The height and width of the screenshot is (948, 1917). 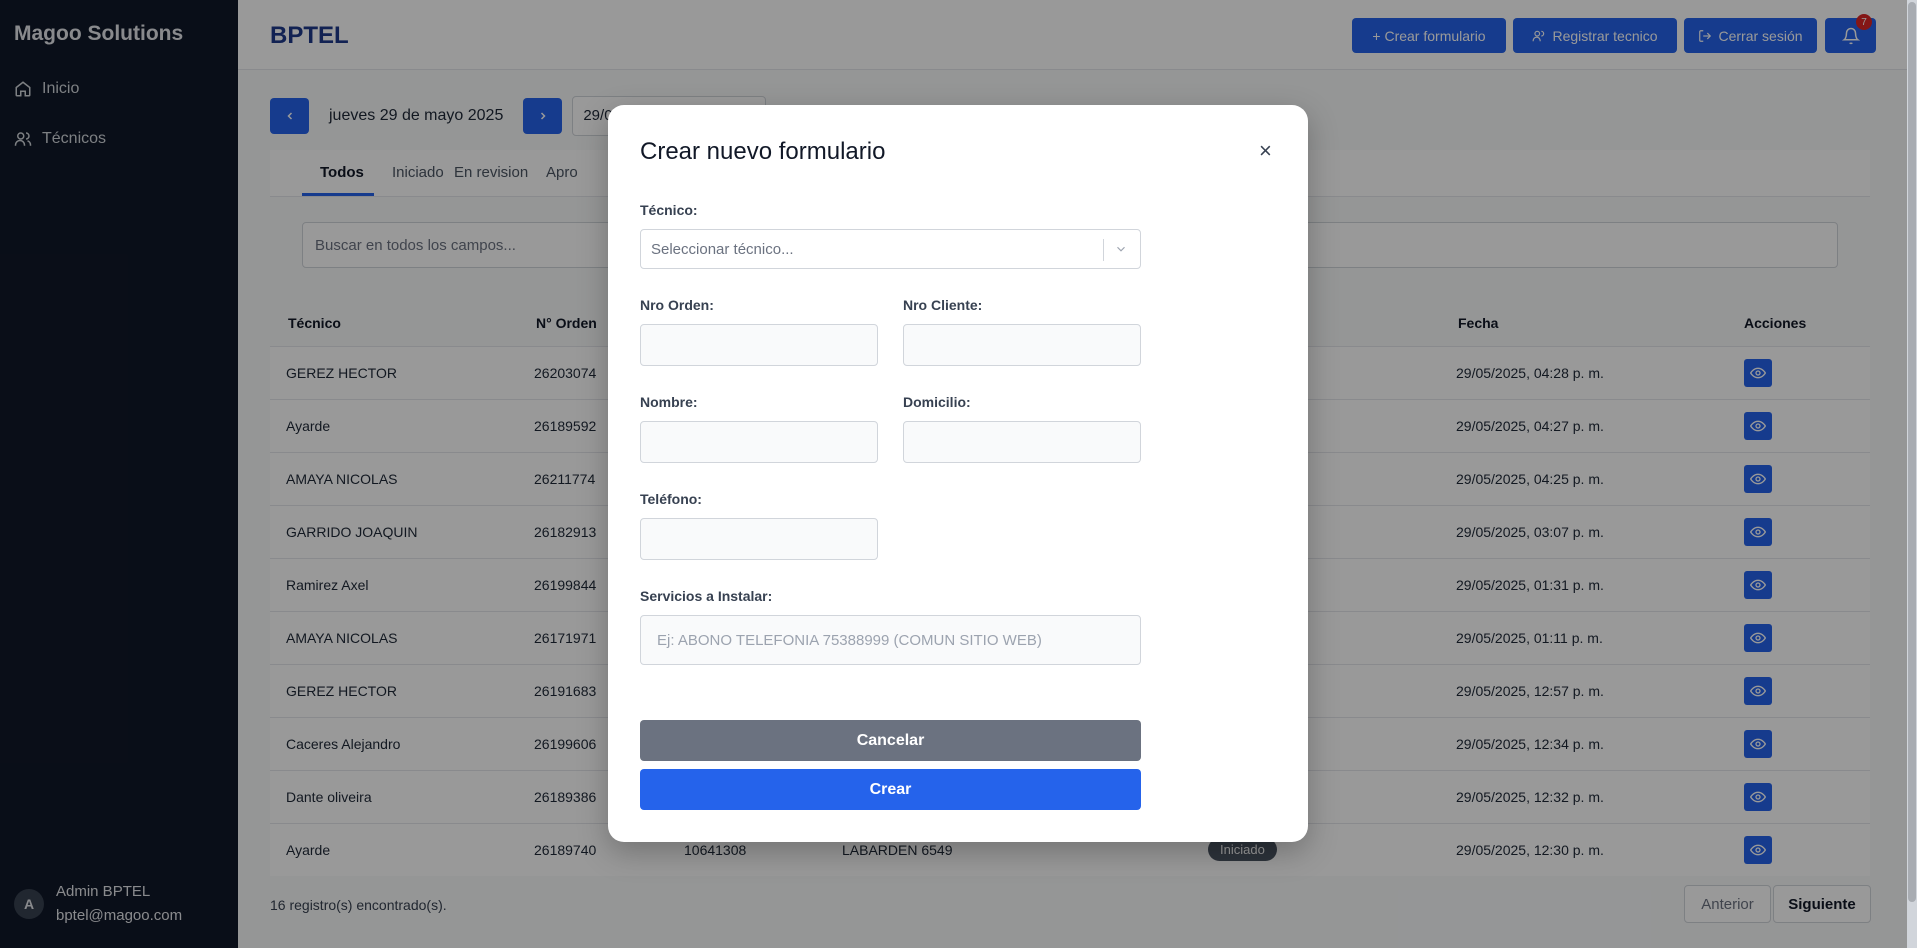 What do you see at coordinates (1121, 249) in the screenshot?
I see `chevron-down-icon` at bounding box center [1121, 249].